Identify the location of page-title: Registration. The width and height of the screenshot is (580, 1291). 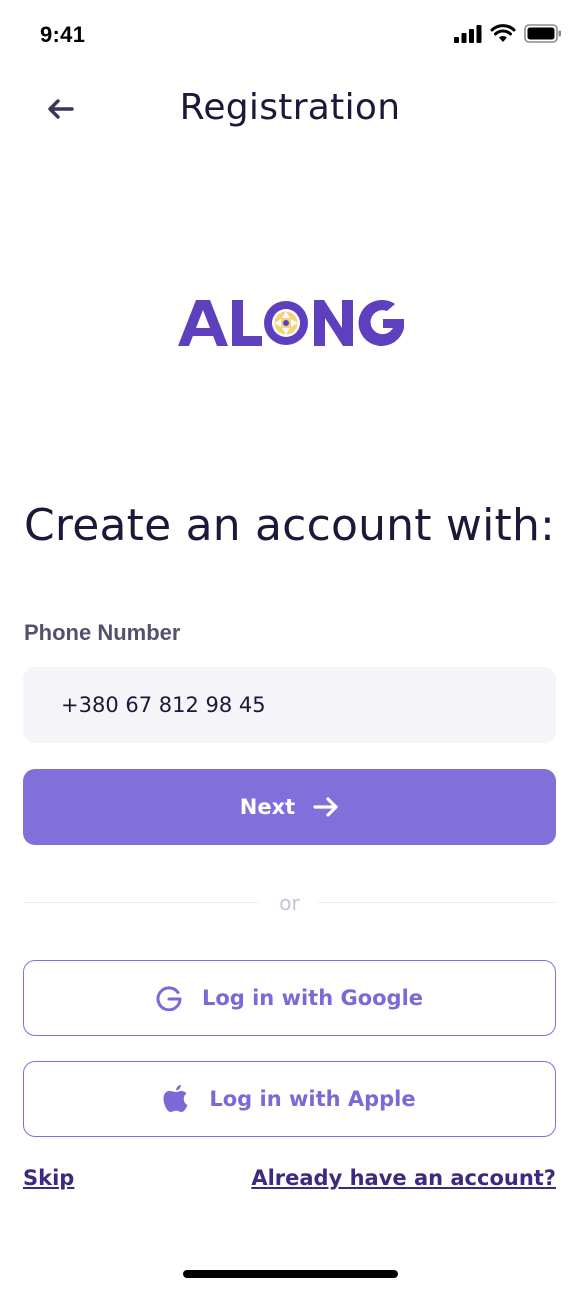
(290, 107).